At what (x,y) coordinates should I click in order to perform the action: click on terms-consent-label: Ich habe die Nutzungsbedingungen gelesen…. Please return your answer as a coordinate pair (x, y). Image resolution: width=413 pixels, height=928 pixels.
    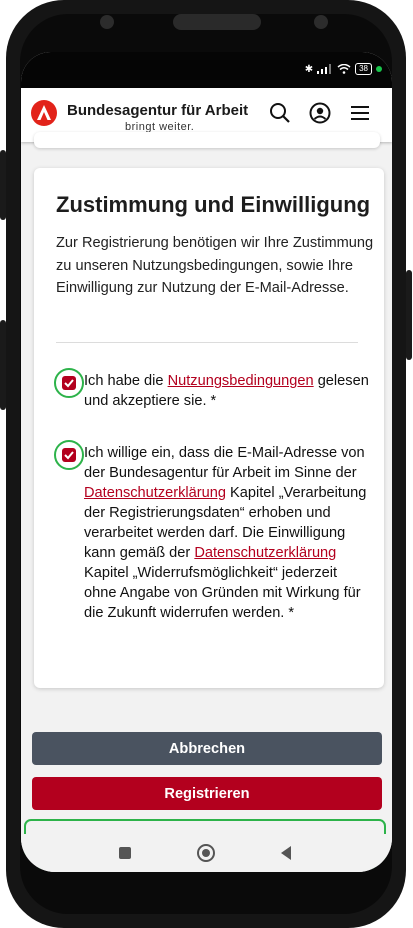
    Looking at the image, I should click on (227, 391).